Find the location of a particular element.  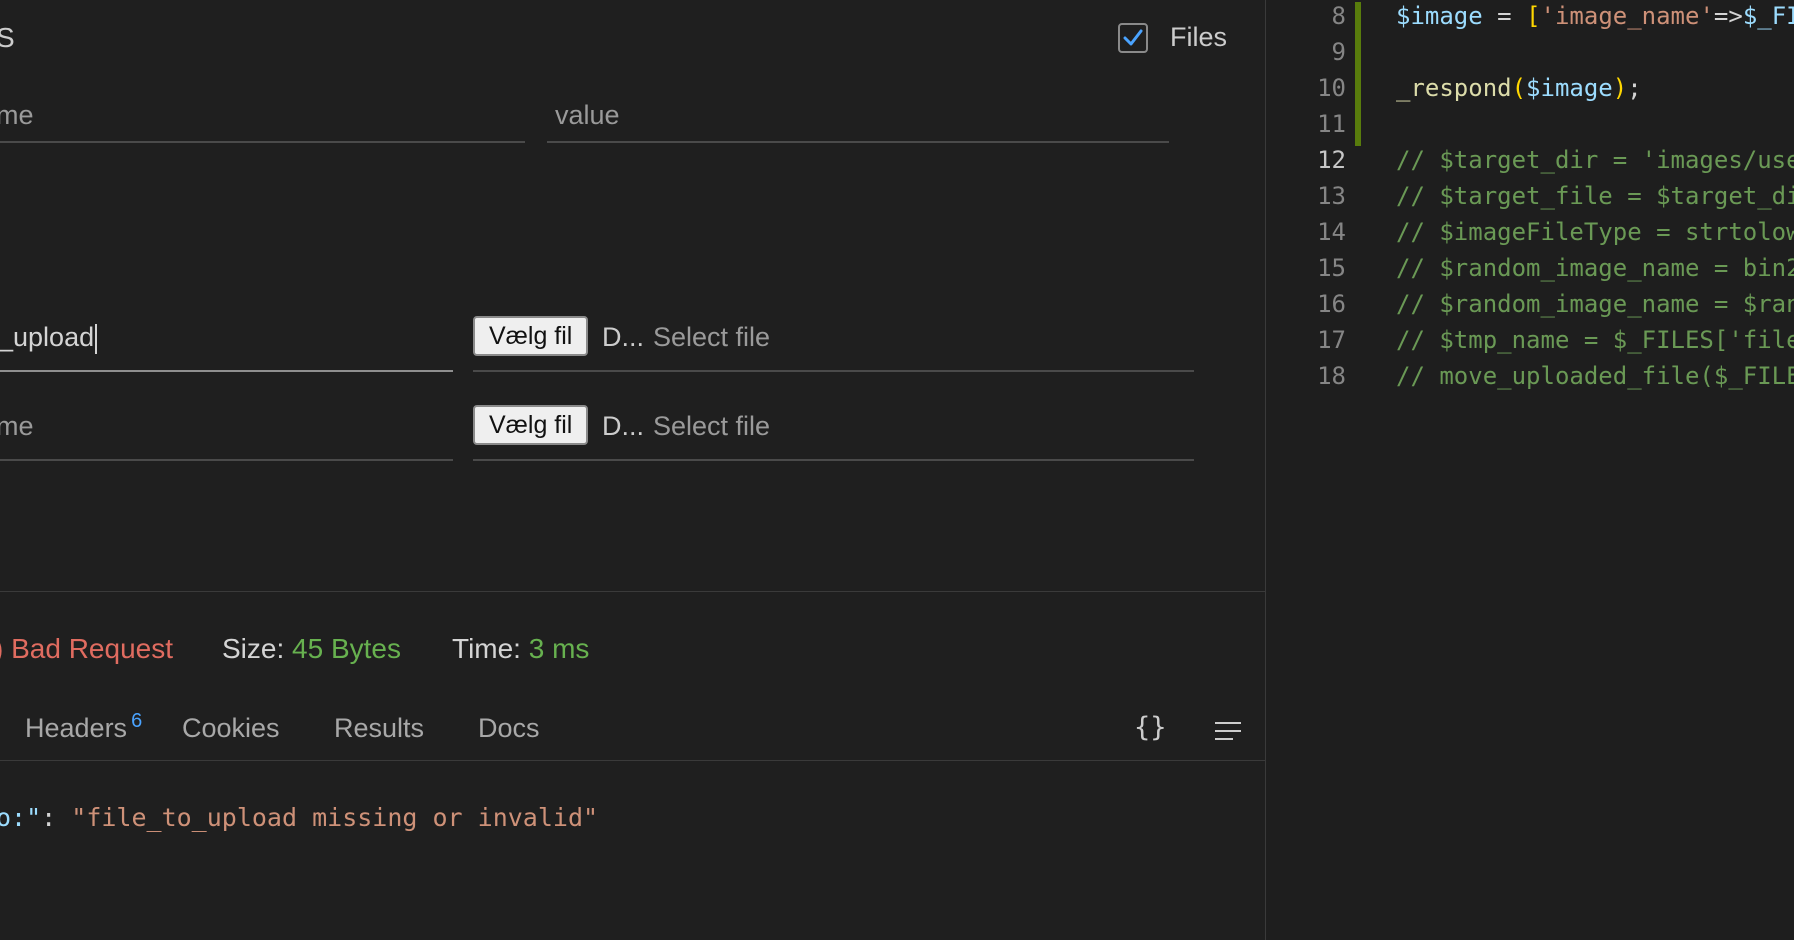

code-text: _respond($image); is located at coordinates (1519, 88).